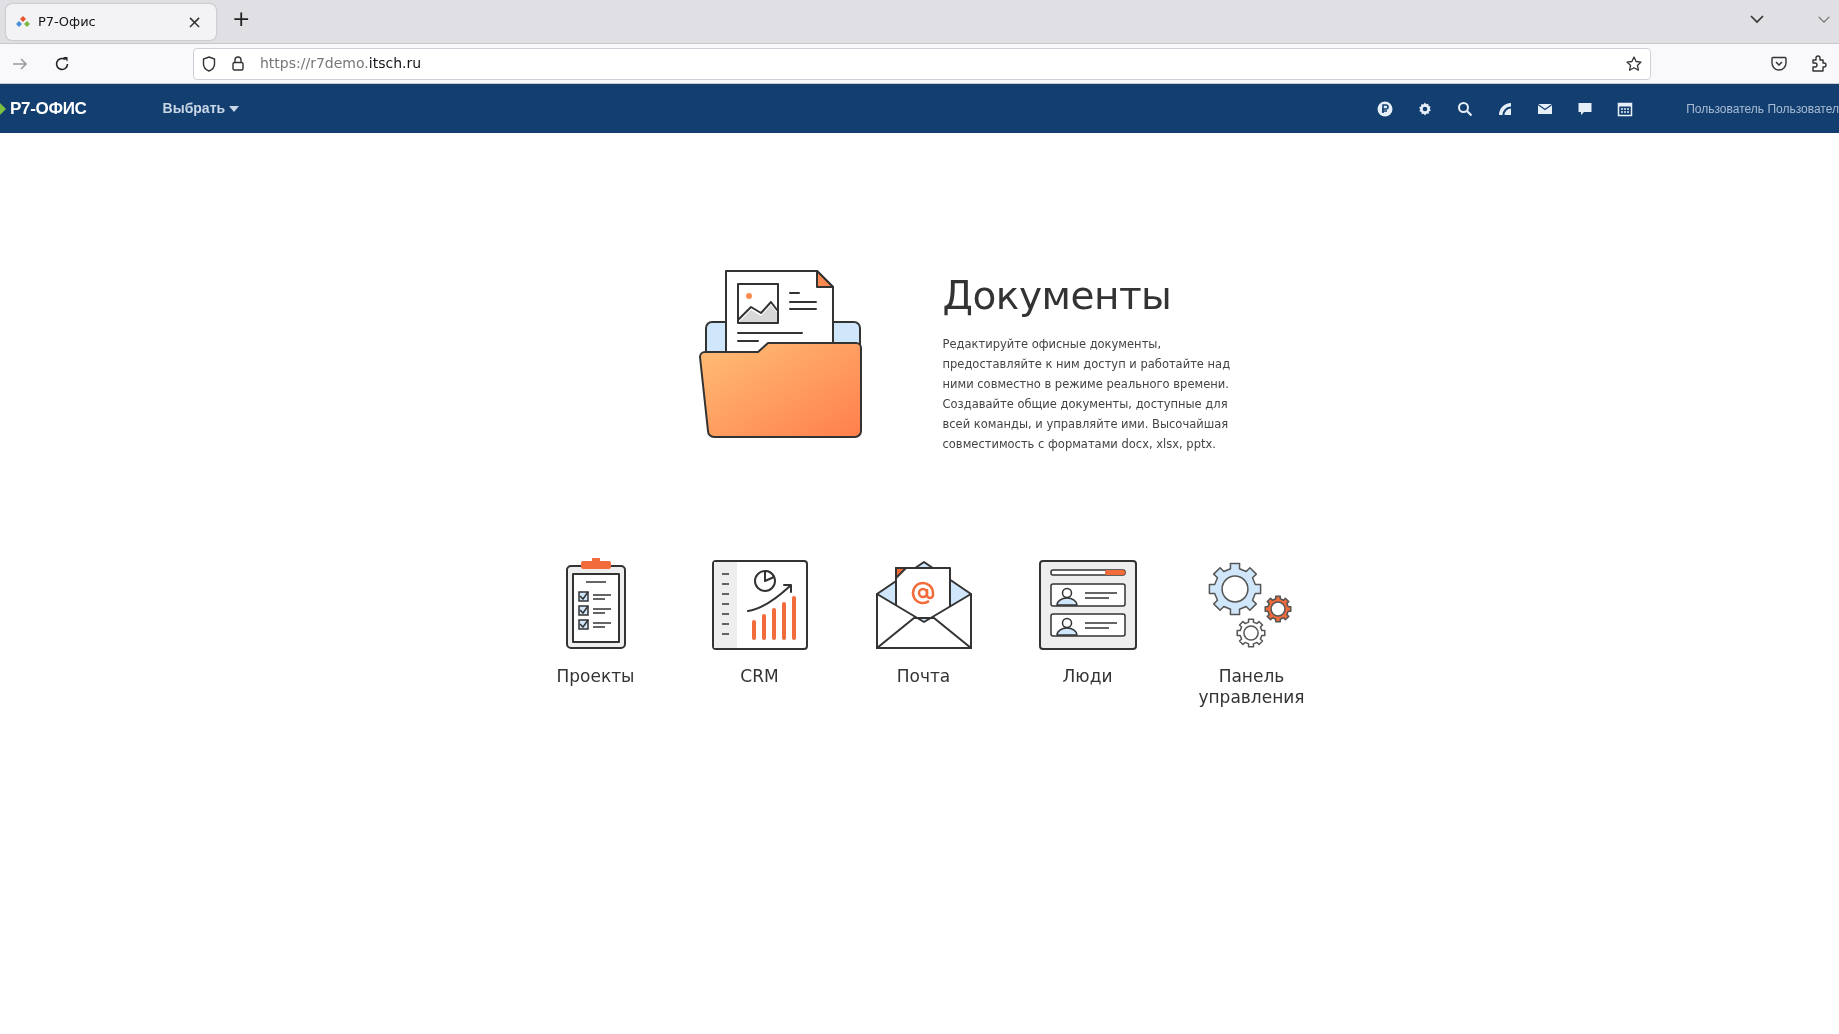 This screenshot has height=1034, width=1839. What do you see at coordinates (1087, 394) in the screenshot?
I see `hero-description: Редактируйте офисные документы, предоставляйте к ним доступ и работайте над ними совместно в режиме реального времени. Создавайте общие документы, доступные для всей команды, и управляйте ими. Высочайшая совместимость с форматами docx, xlsx, pptx.` at bounding box center [1087, 394].